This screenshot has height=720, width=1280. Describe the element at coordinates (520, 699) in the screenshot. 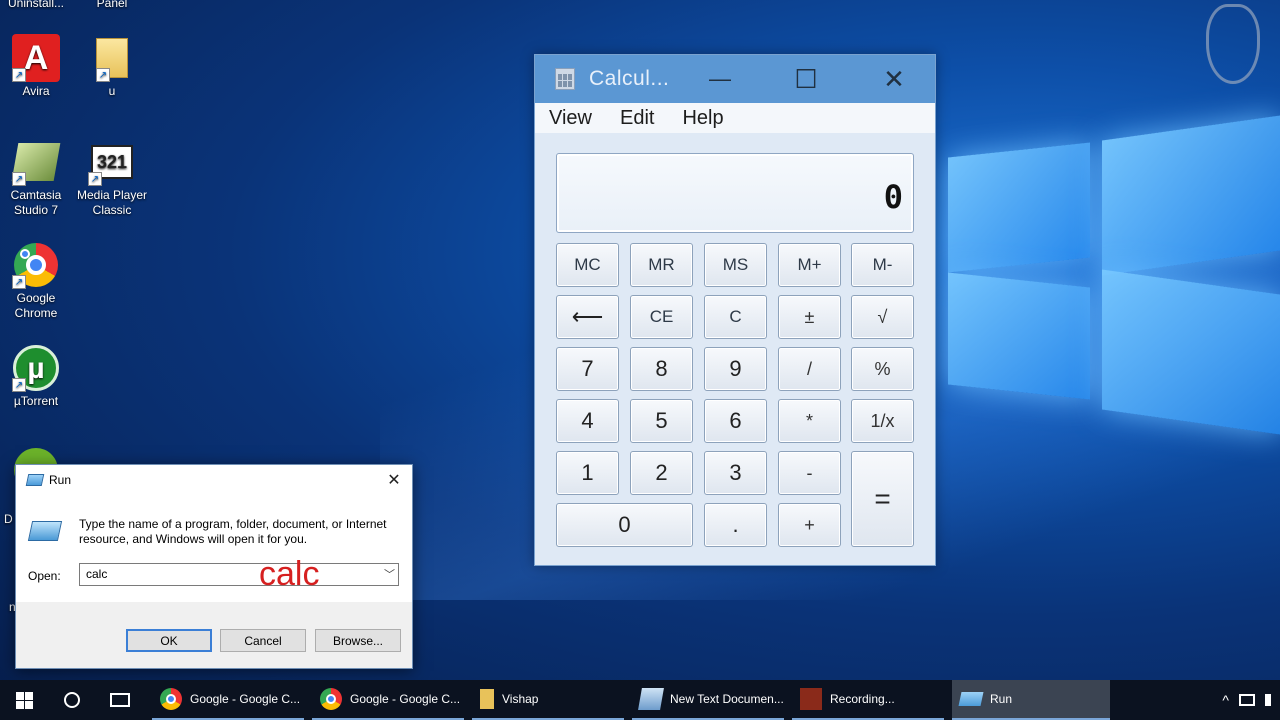

I see `taskbar-item-label: Vishap` at that location.